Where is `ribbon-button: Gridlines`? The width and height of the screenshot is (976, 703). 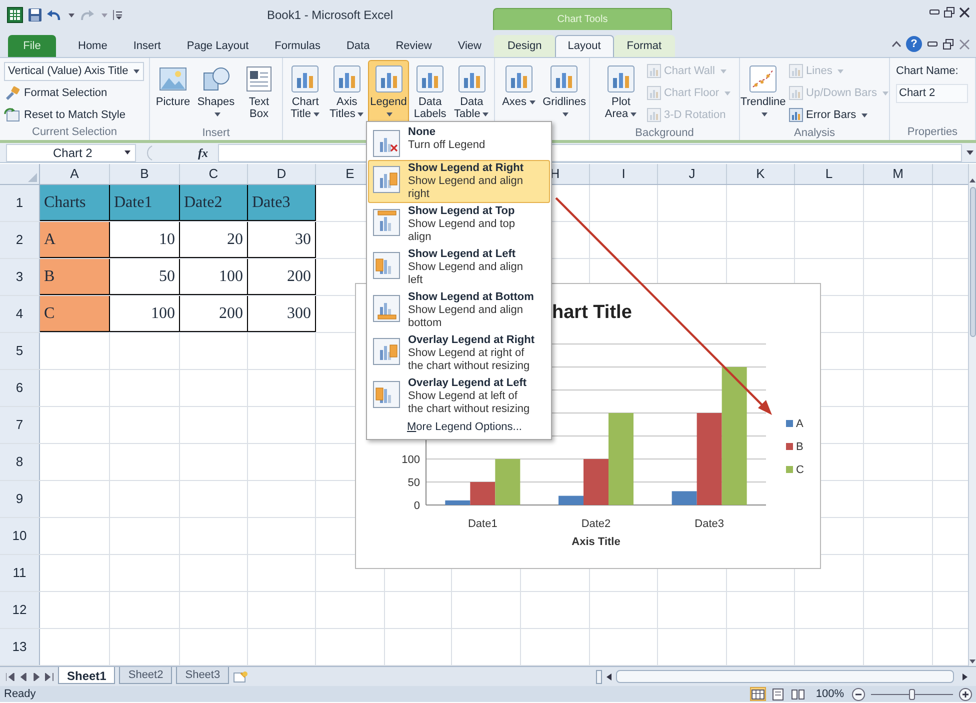
ribbon-button: Gridlines is located at coordinates (564, 93).